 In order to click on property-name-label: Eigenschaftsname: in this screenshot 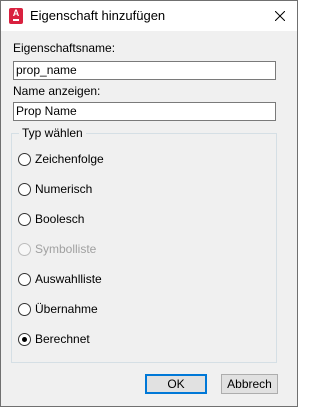, I will do `click(64, 48)`.